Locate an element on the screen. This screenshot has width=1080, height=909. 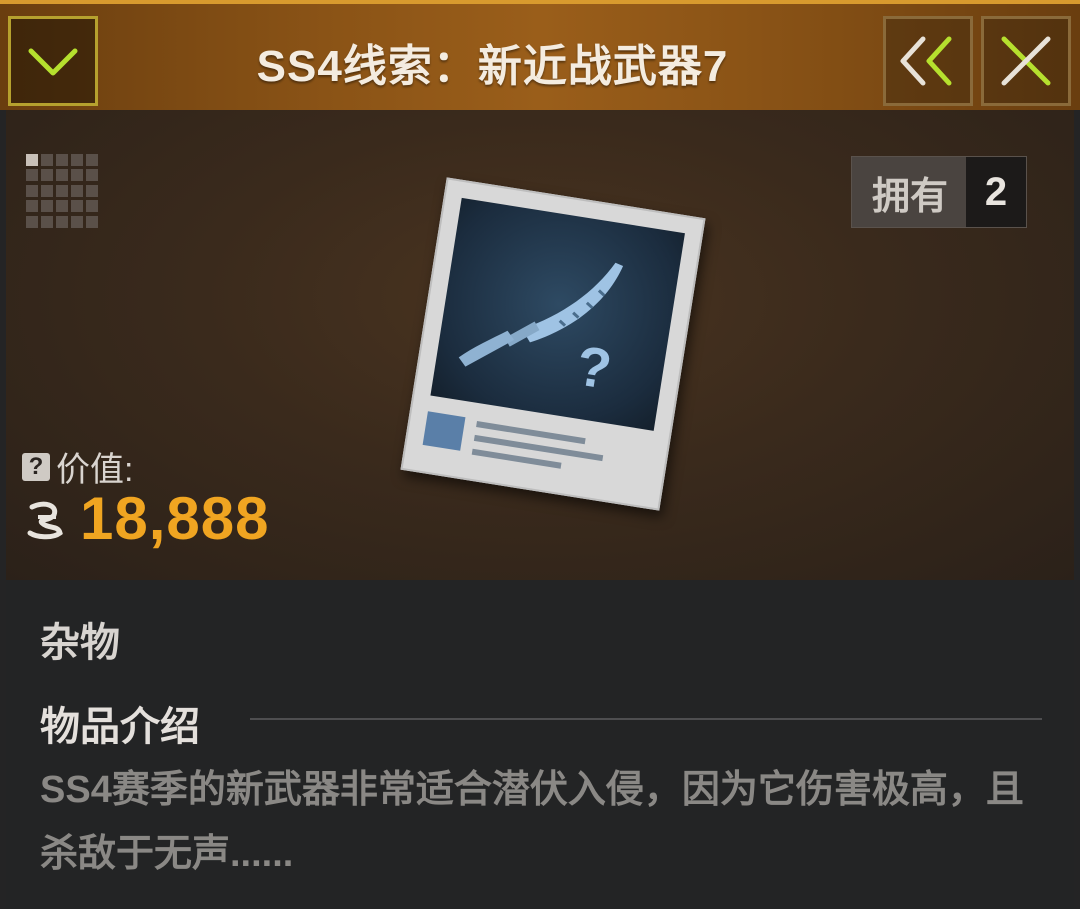
chevron-down-icon is located at coordinates (53, 62).